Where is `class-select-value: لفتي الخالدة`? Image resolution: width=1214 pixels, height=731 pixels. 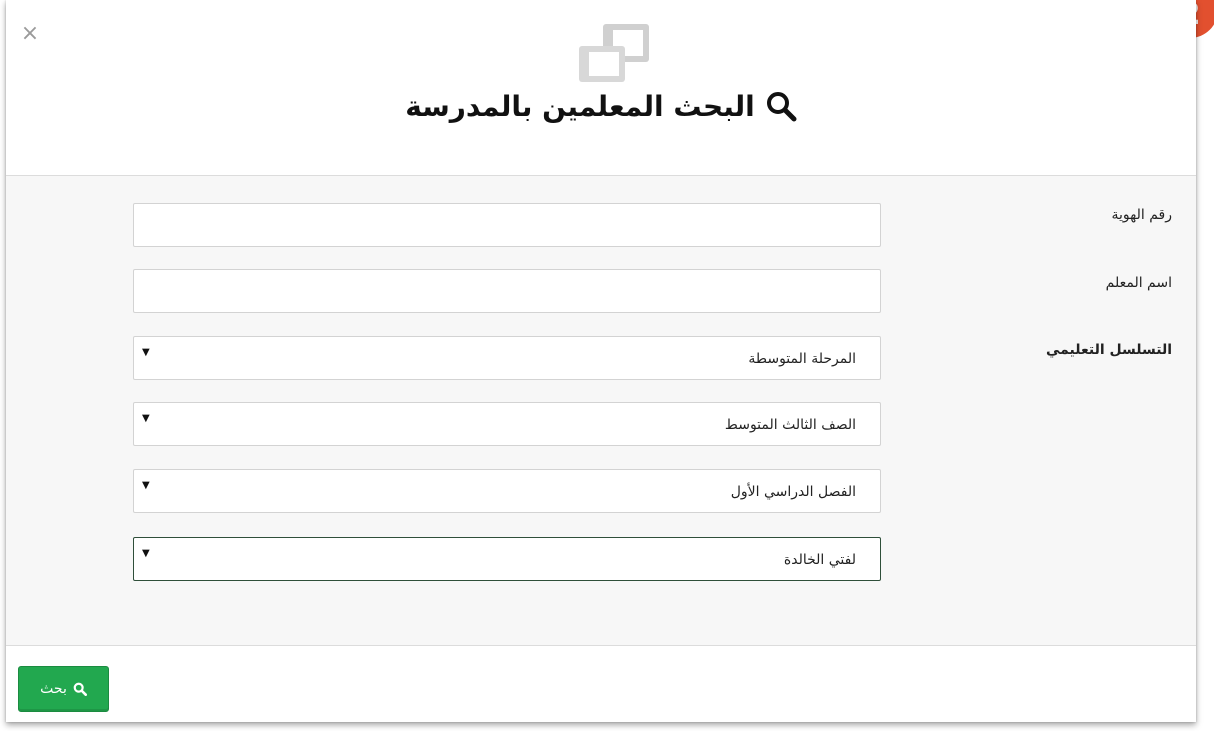
class-select-value: لفتي الخالدة is located at coordinates (819, 560).